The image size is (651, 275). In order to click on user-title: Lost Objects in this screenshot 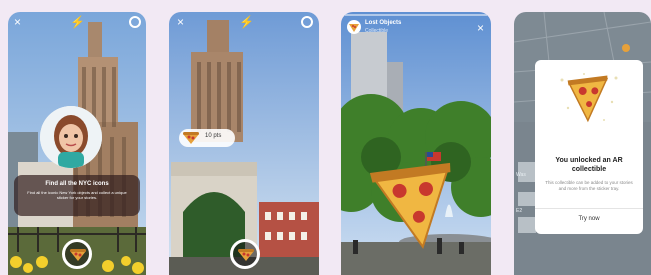, I will do `click(383, 23)`.